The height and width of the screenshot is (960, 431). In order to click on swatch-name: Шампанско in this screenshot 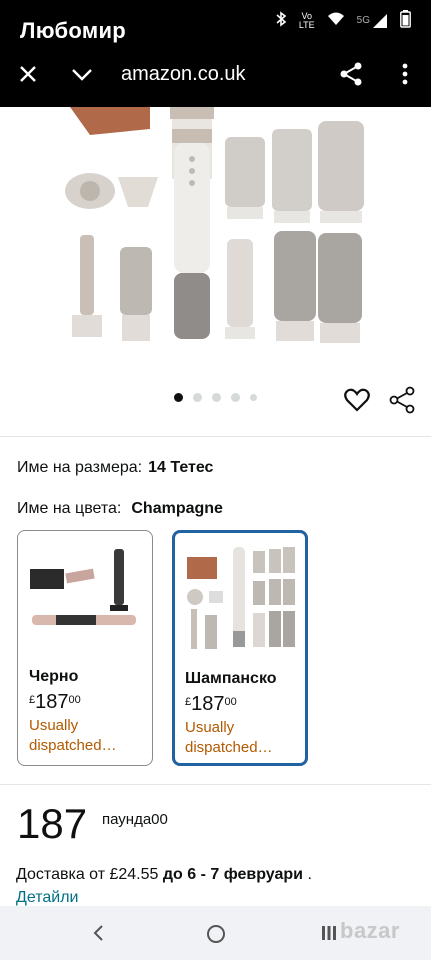, I will do `click(231, 678)`.